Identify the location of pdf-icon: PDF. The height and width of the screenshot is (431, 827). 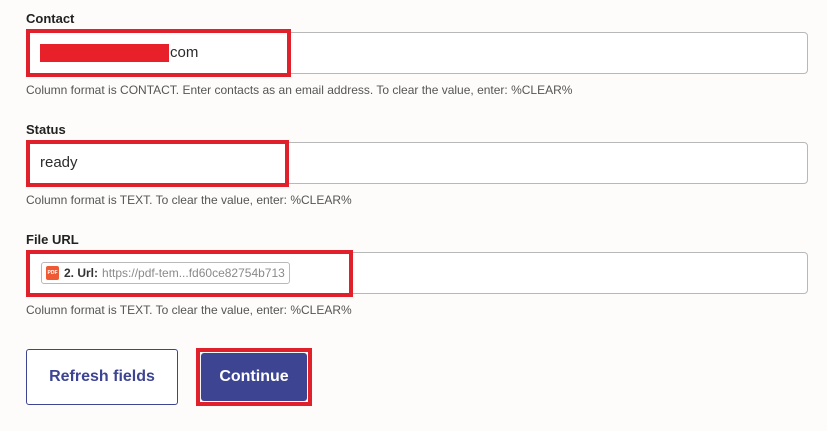
(52, 273).